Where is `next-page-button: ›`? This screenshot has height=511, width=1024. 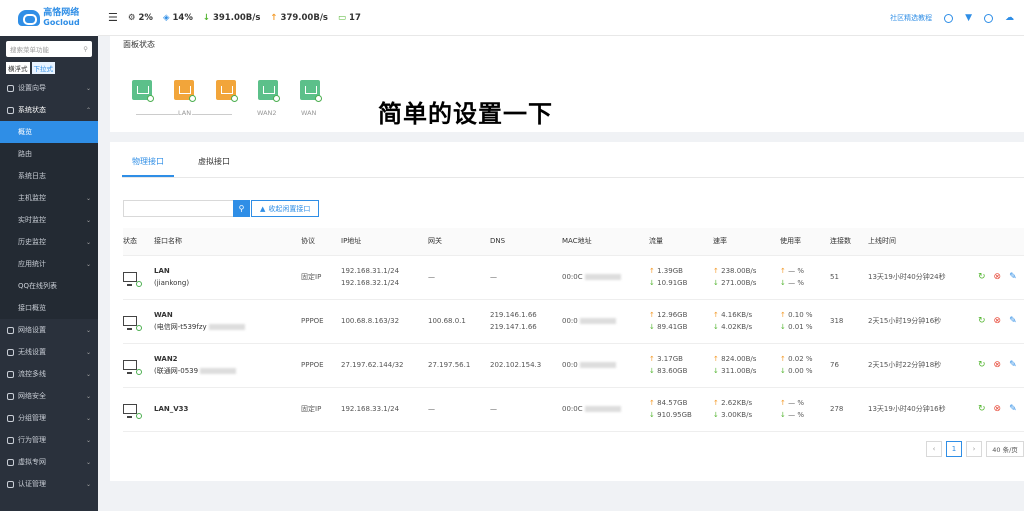 next-page-button: › is located at coordinates (974, 449).